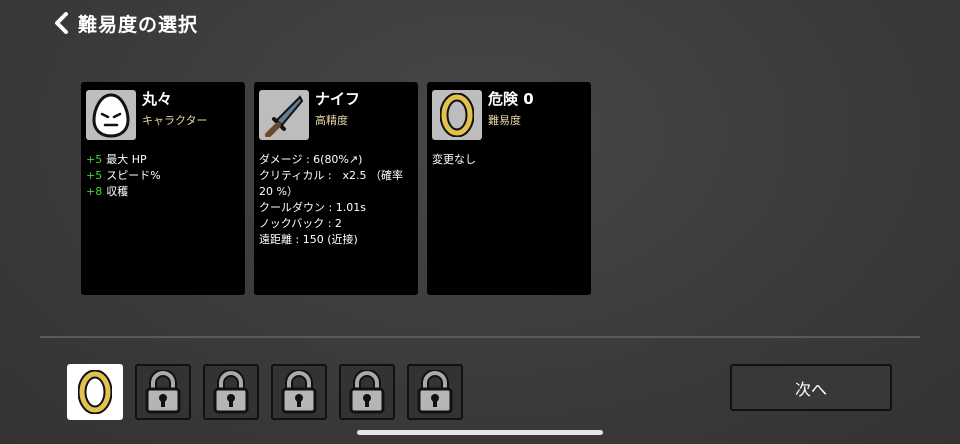 The height and width of the screenshot is (444, 960). What do you see at coordinates (454, 159) in the screenshot?
I see `stat-line: 変更なし` at bounding box center [454, 159].